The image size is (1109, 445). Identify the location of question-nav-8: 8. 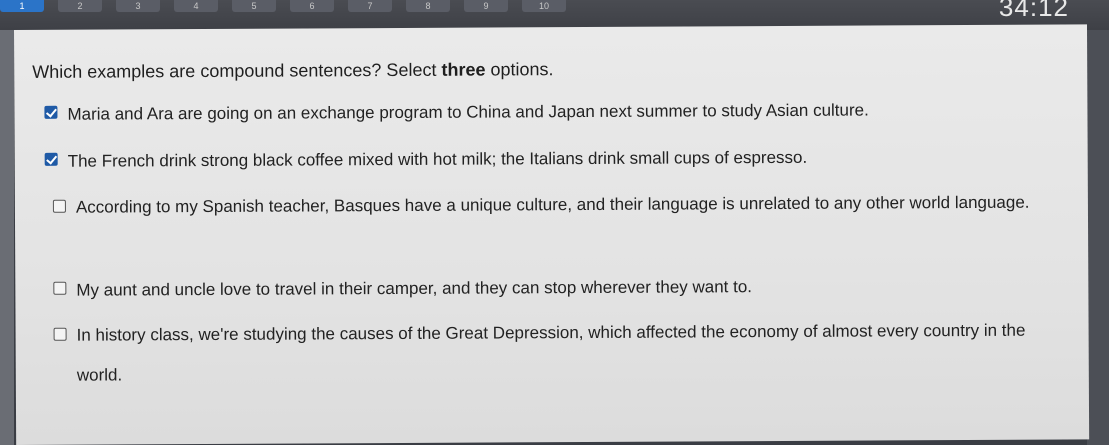
(428, 6).